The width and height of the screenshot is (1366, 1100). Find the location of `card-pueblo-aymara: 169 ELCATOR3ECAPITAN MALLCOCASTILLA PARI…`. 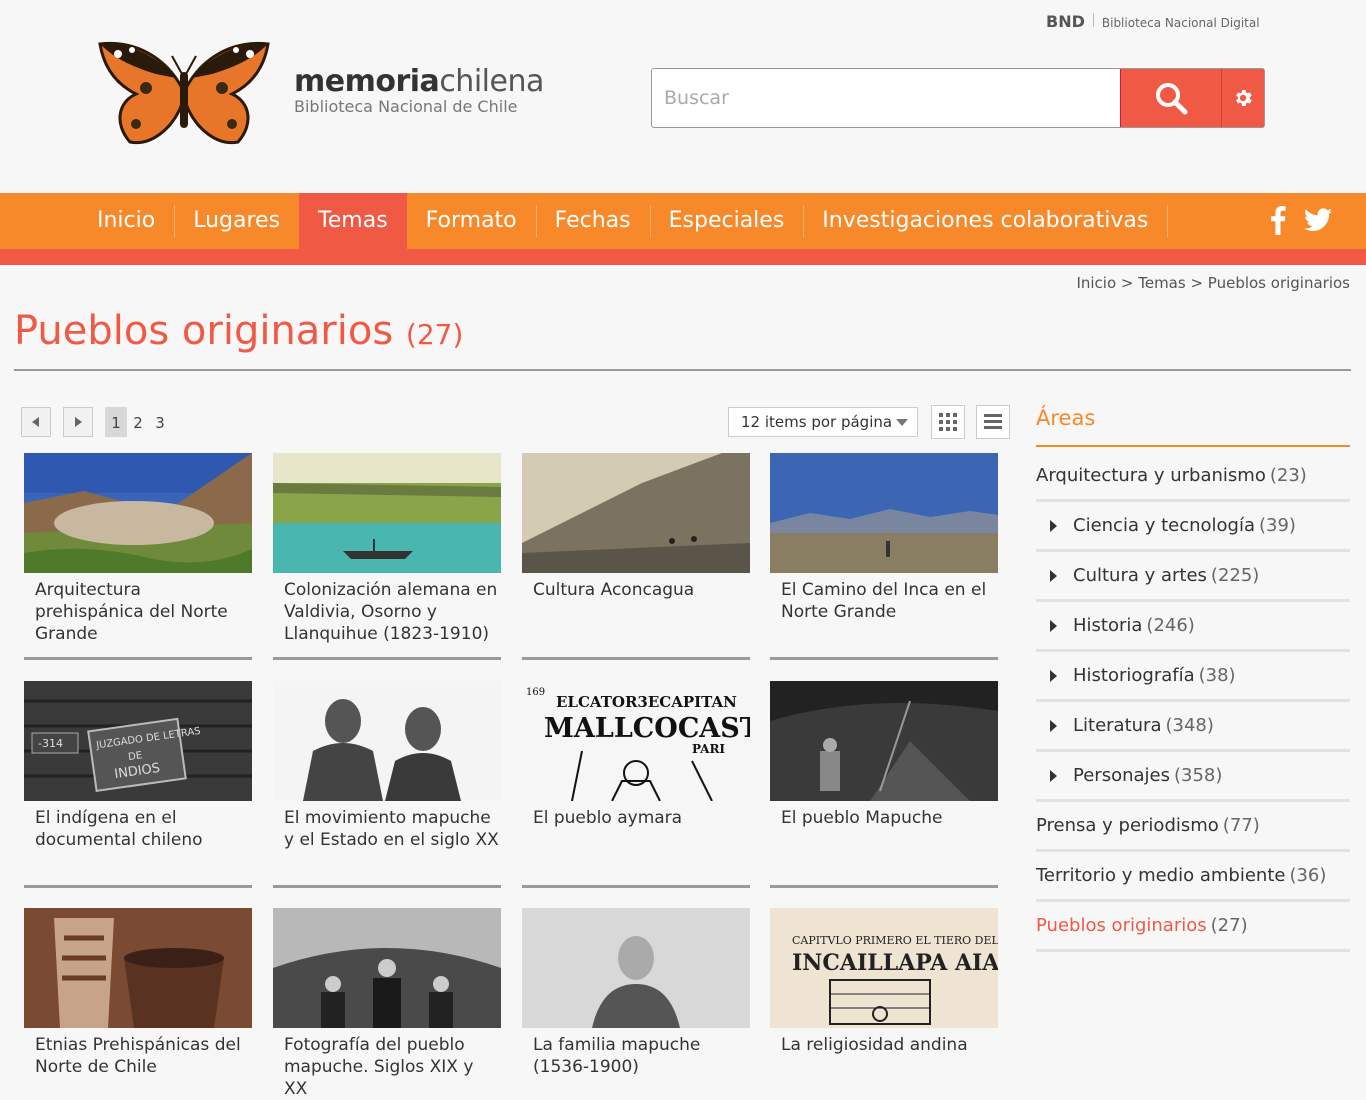

card-pueblo-aymara: 169 ELCATOR3ECAPITAN MALLCOCASTILLA PARI… is located at coordinates (636, 784).